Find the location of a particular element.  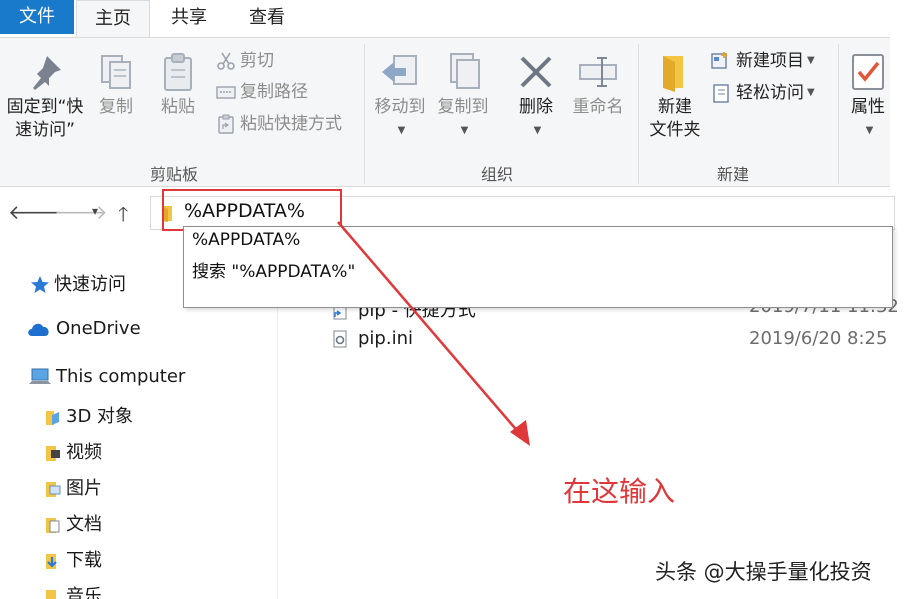

pin-to-quick-access-button: 固定到“快 速访问” is located at coordinates (45, 97).